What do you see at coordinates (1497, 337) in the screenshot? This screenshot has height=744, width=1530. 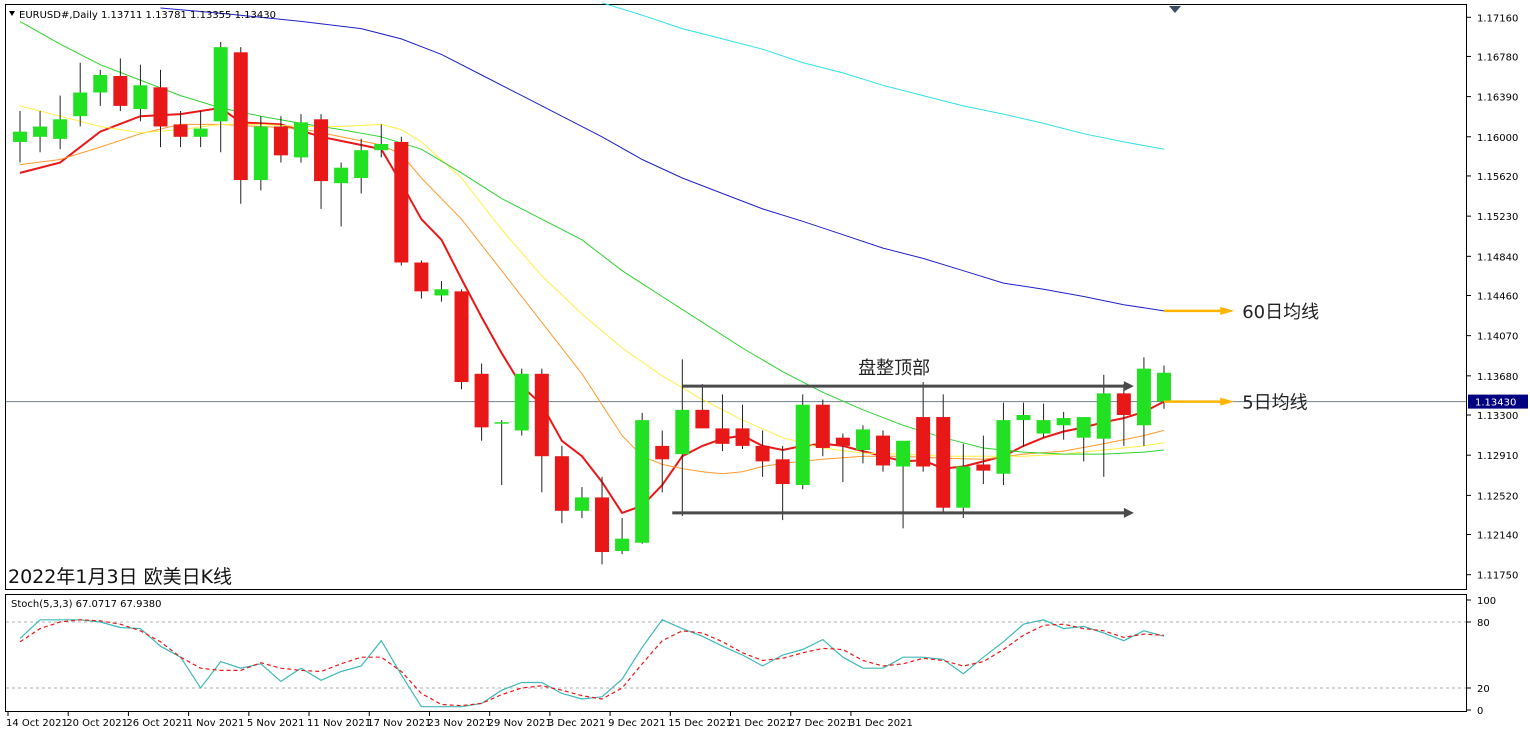 I see `price-tick-label: 1.14070` at bounding box center [1497, 337].